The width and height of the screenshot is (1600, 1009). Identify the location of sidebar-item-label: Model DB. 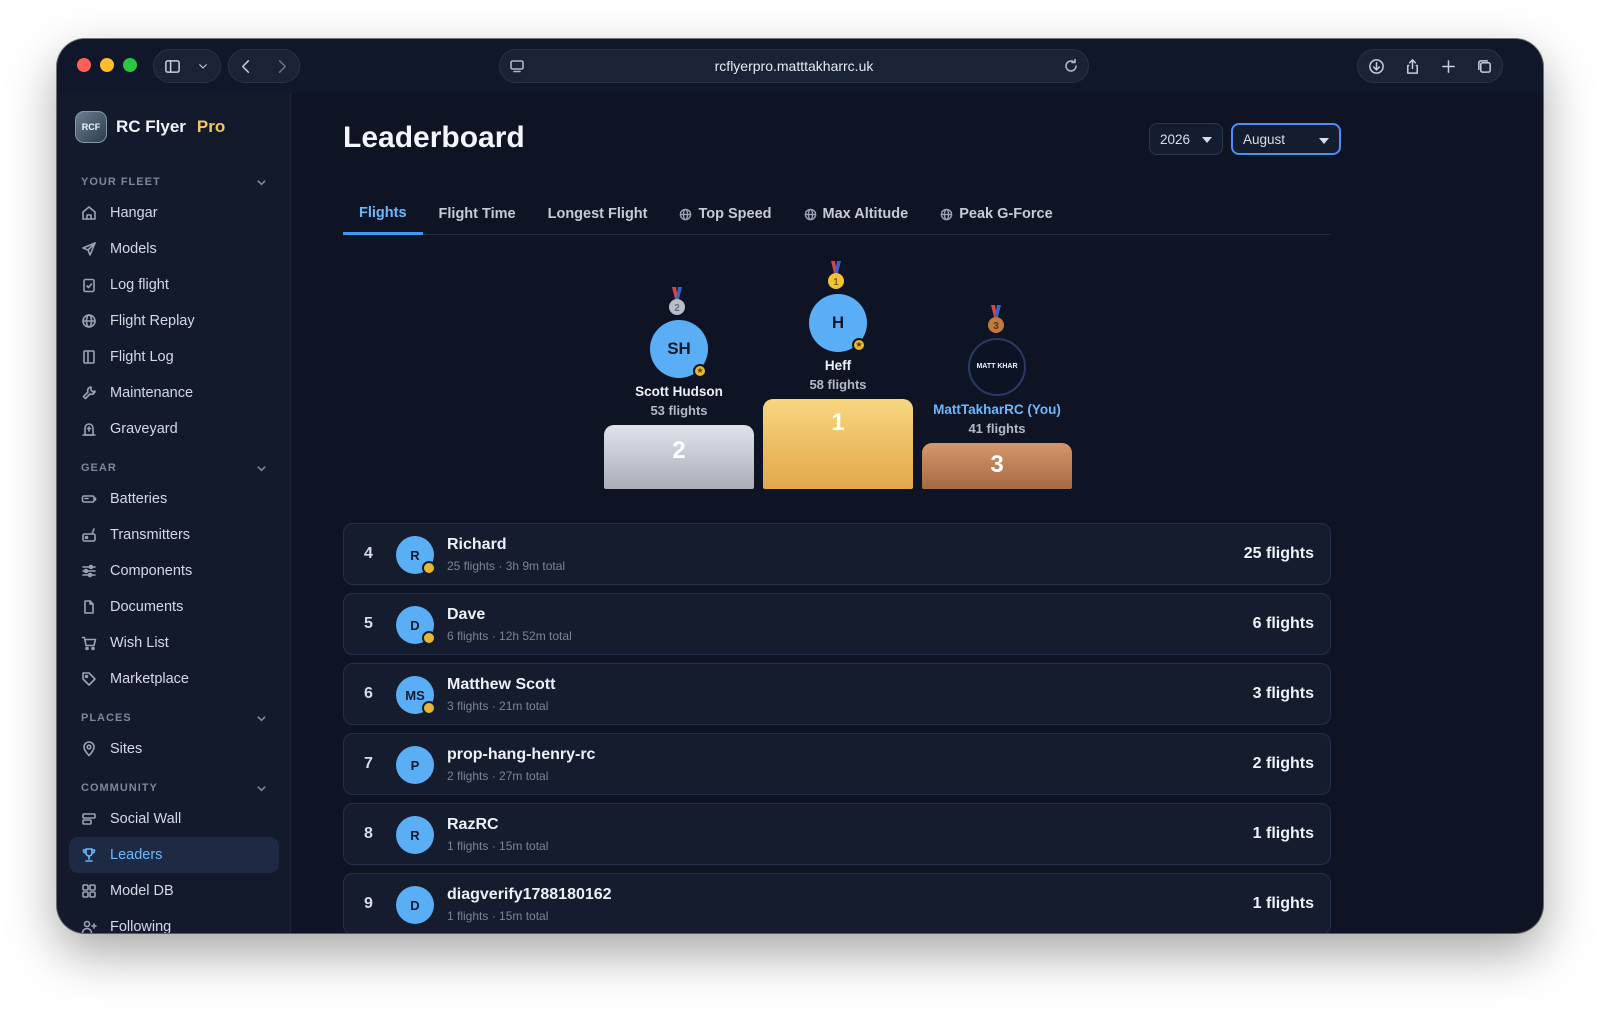
(142, 891).